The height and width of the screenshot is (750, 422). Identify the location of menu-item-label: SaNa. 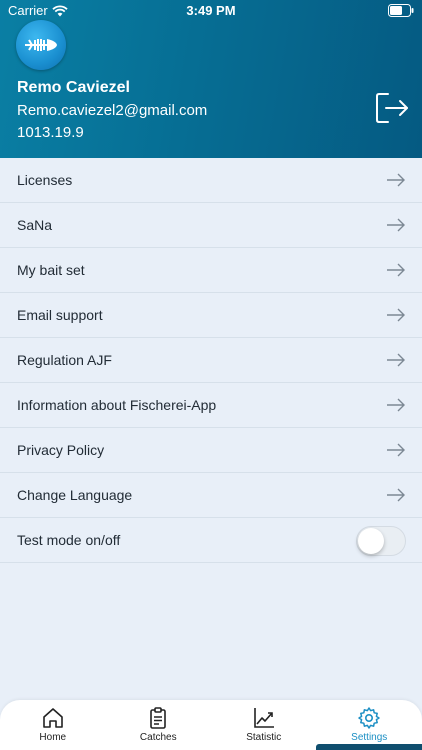
(35, 225).